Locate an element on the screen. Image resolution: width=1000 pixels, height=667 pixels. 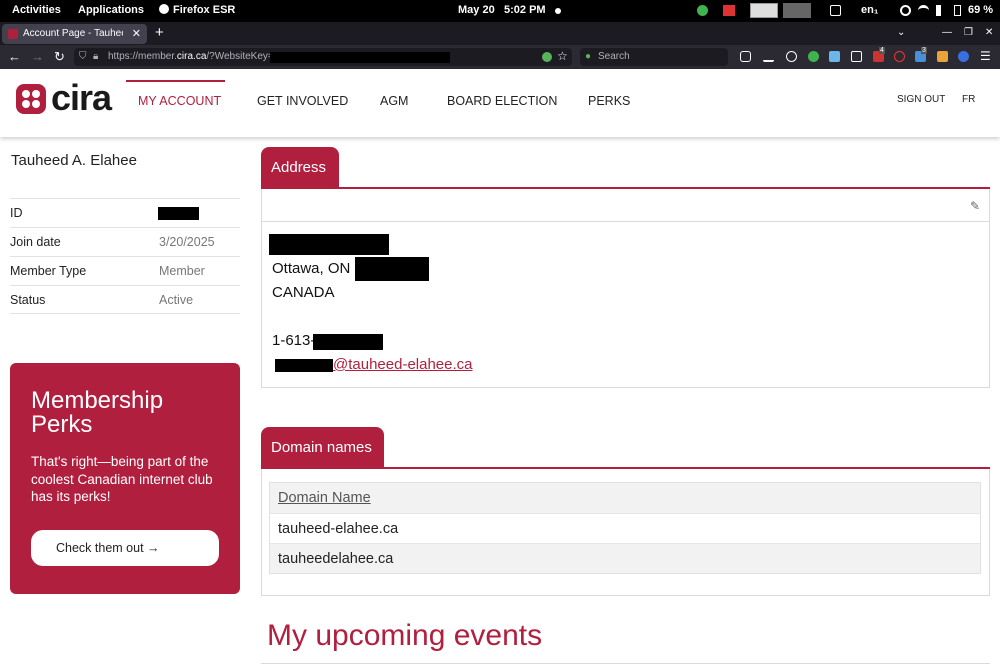
address-city-line: Ottawa, ON is located at coordinates (311, 268).